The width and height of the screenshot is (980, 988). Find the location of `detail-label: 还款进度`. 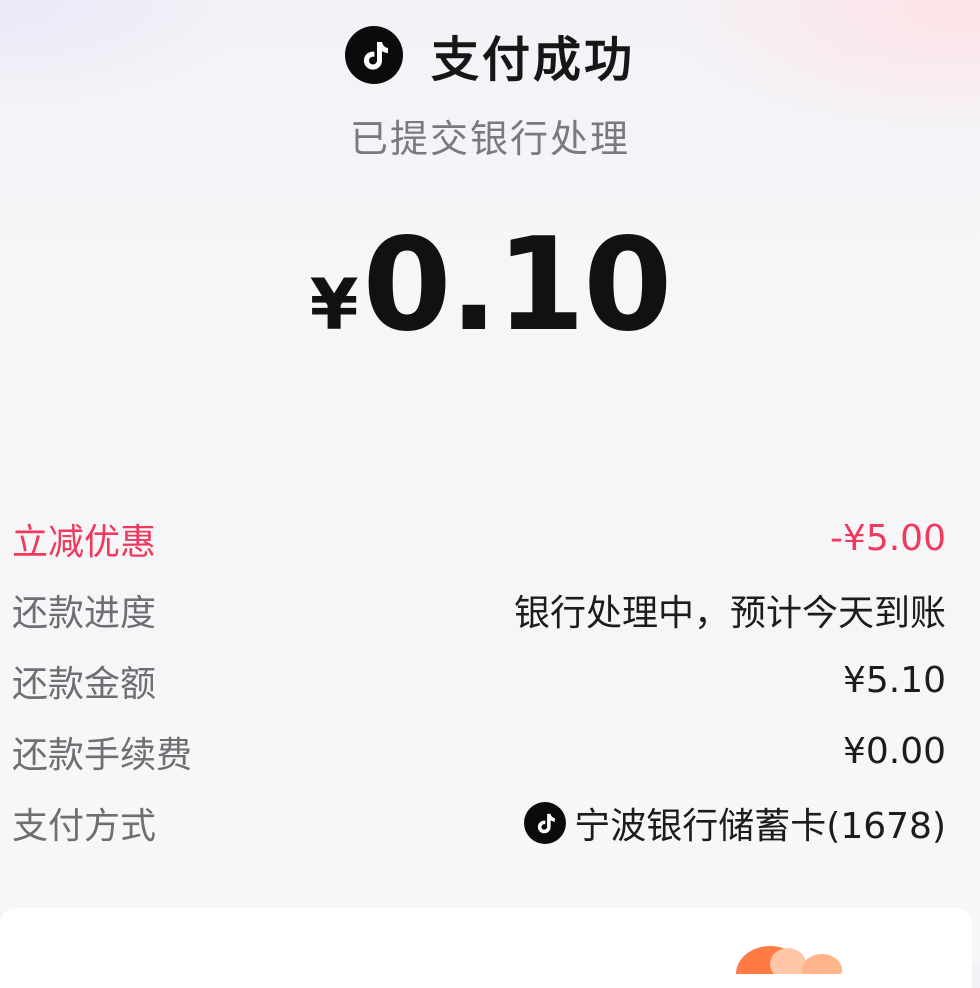

detail-label: 还款进度 is located at coordinates (84, 613).